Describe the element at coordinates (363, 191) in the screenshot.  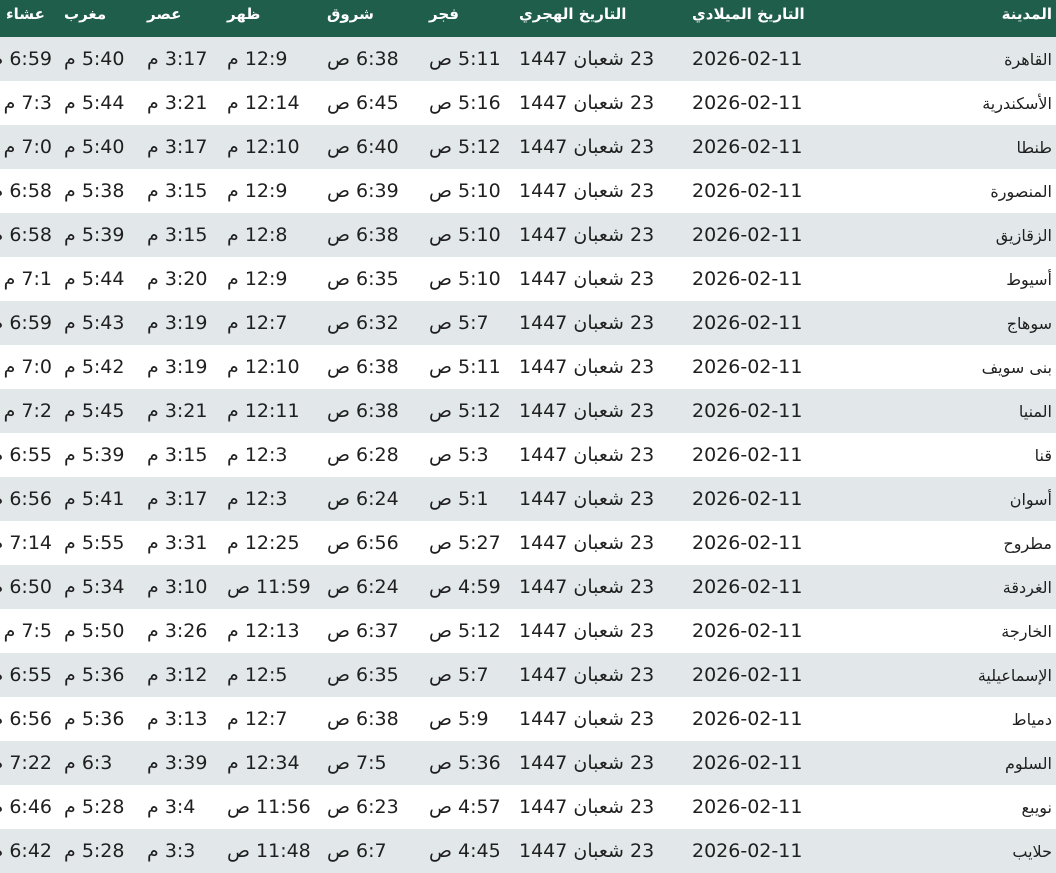
I see `cell-sunrise: 6:39 ص` at that location.